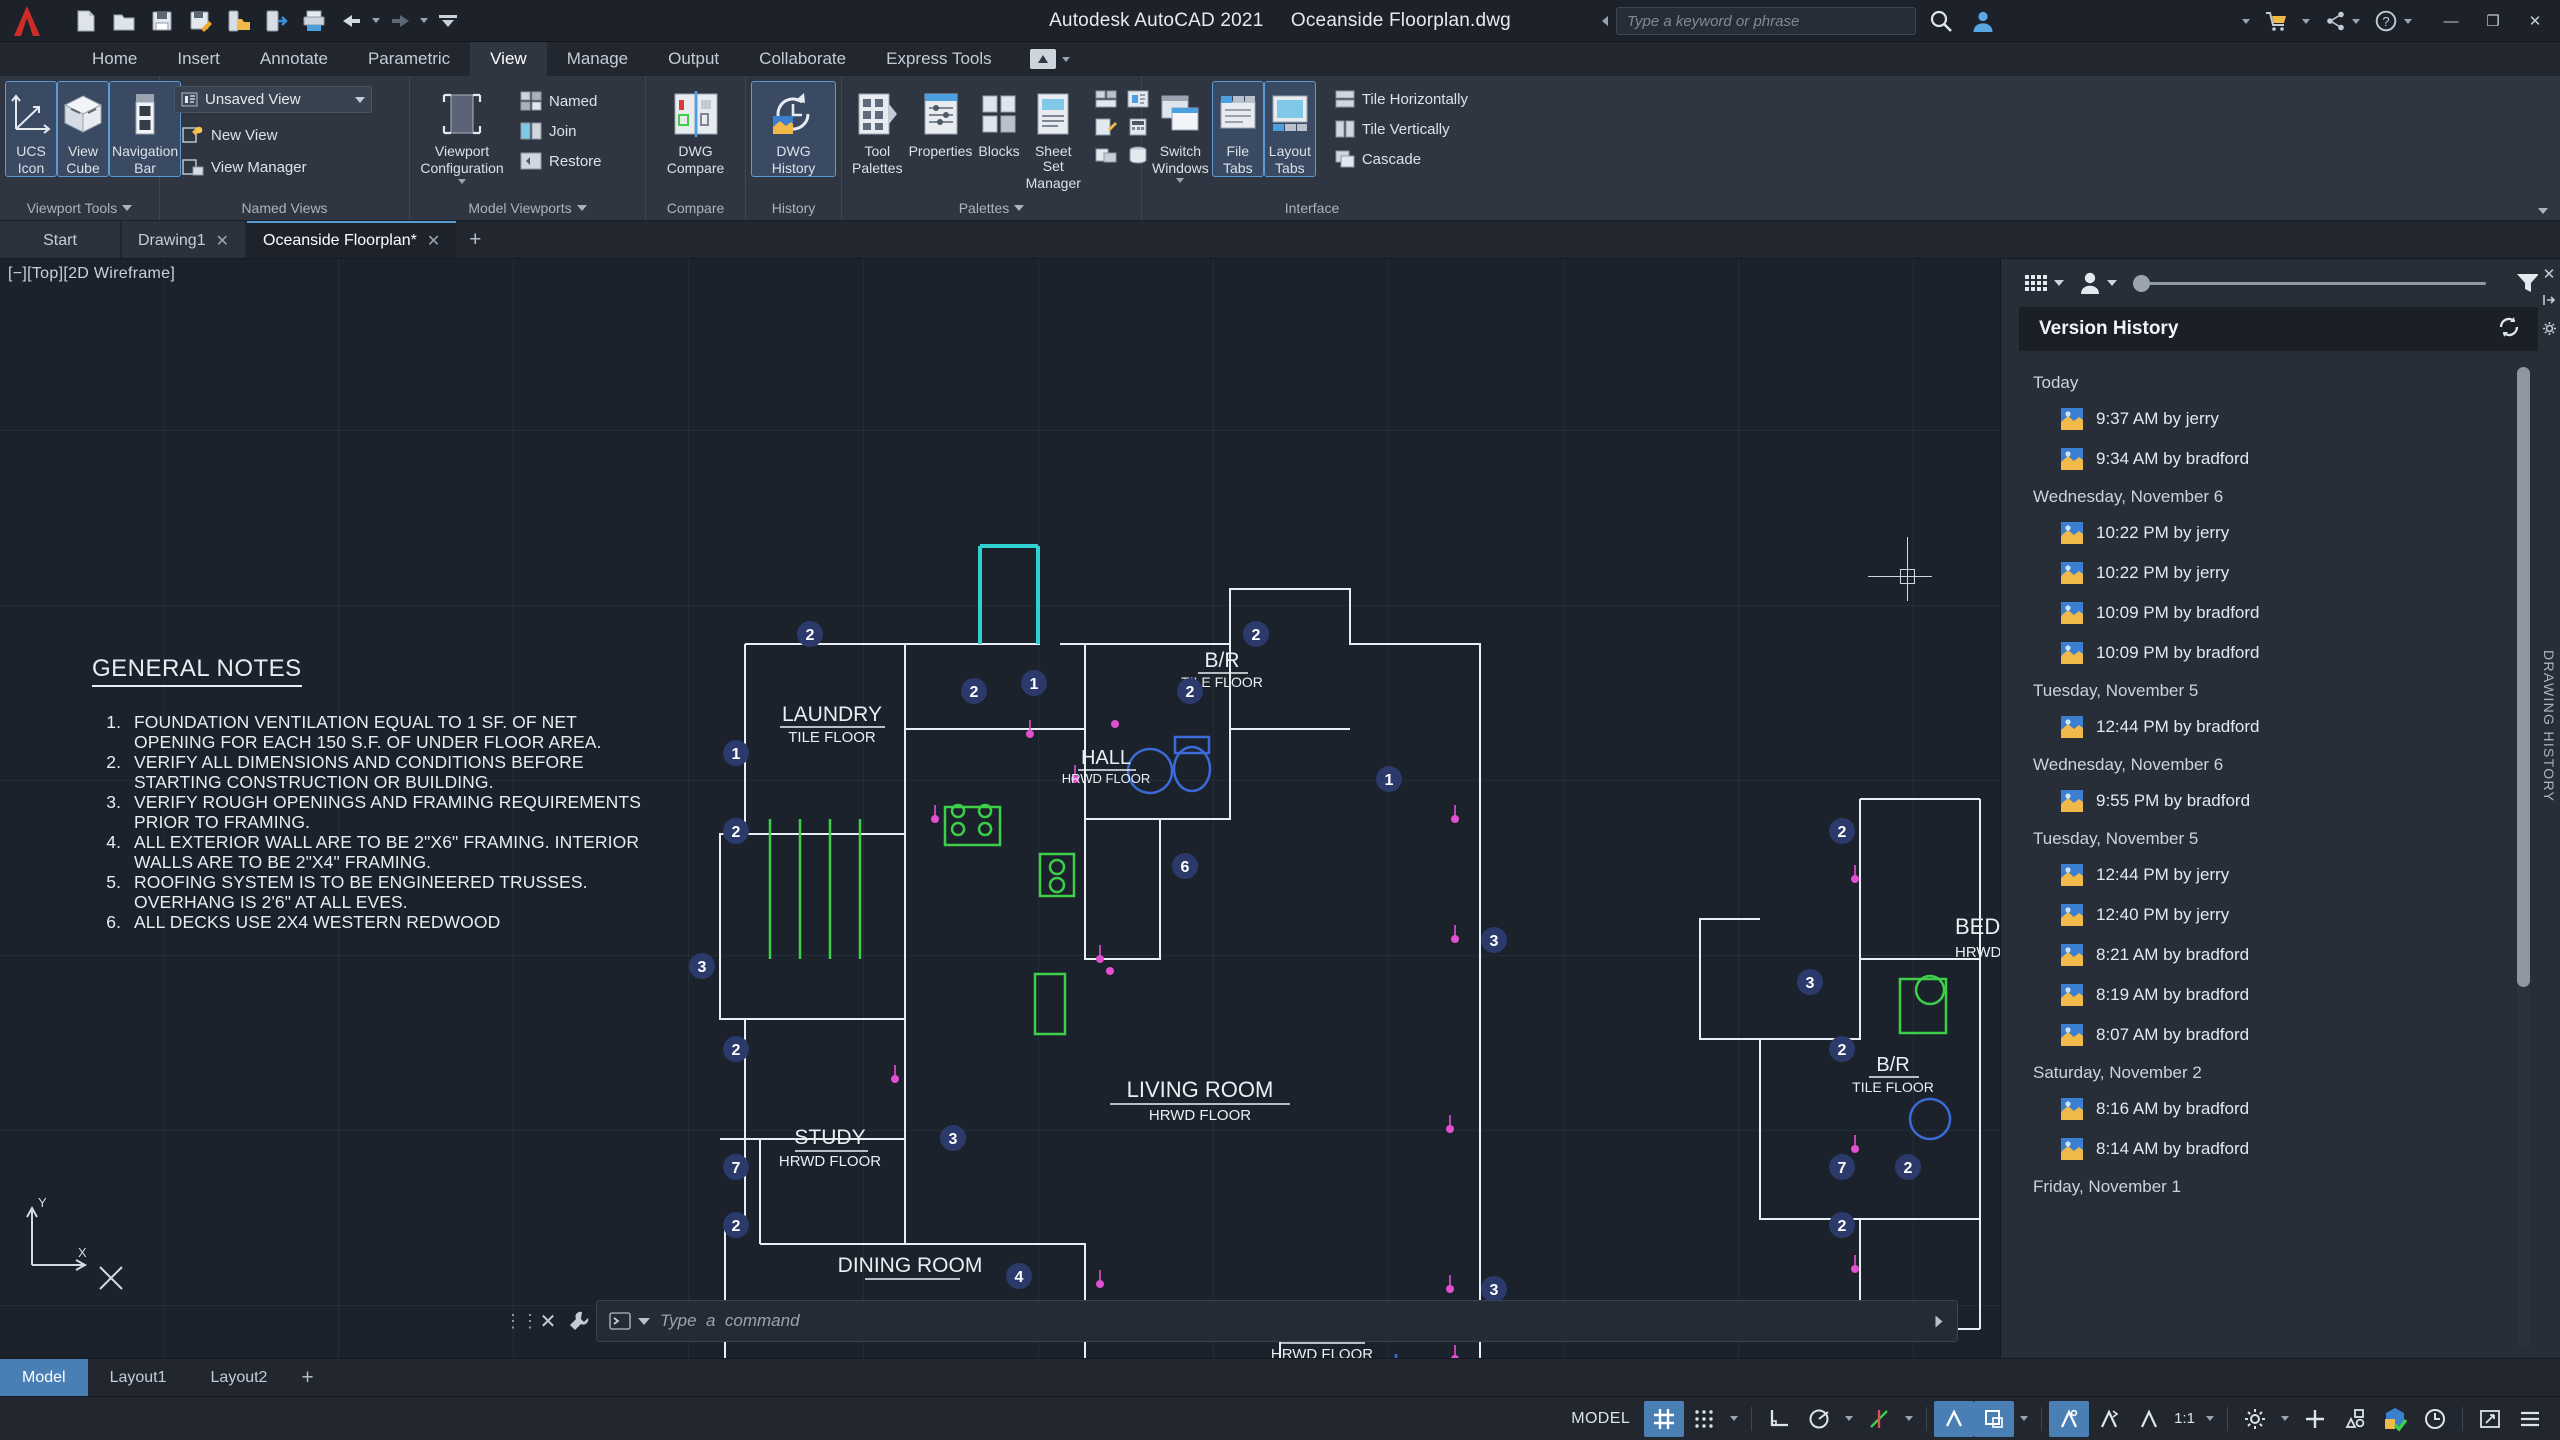  Describe the element at coordinates (2141, 283) in the screenshot. I see `timeline-slider-knob` at that location.